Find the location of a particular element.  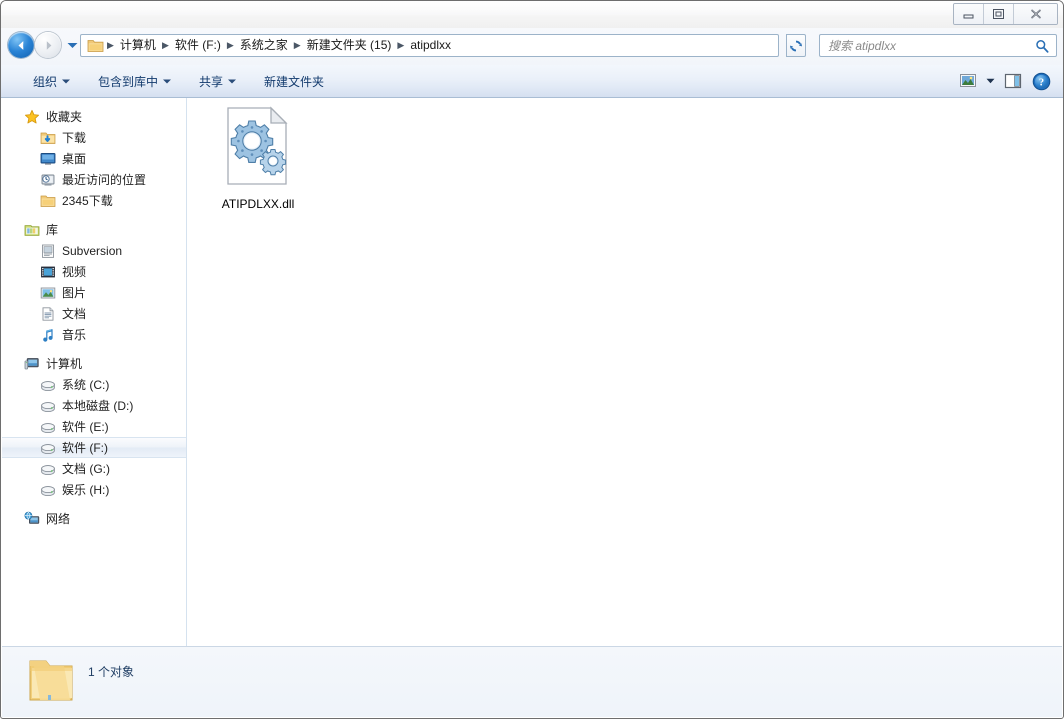

downloads-folder-icon is located at coordinates (48, 138).